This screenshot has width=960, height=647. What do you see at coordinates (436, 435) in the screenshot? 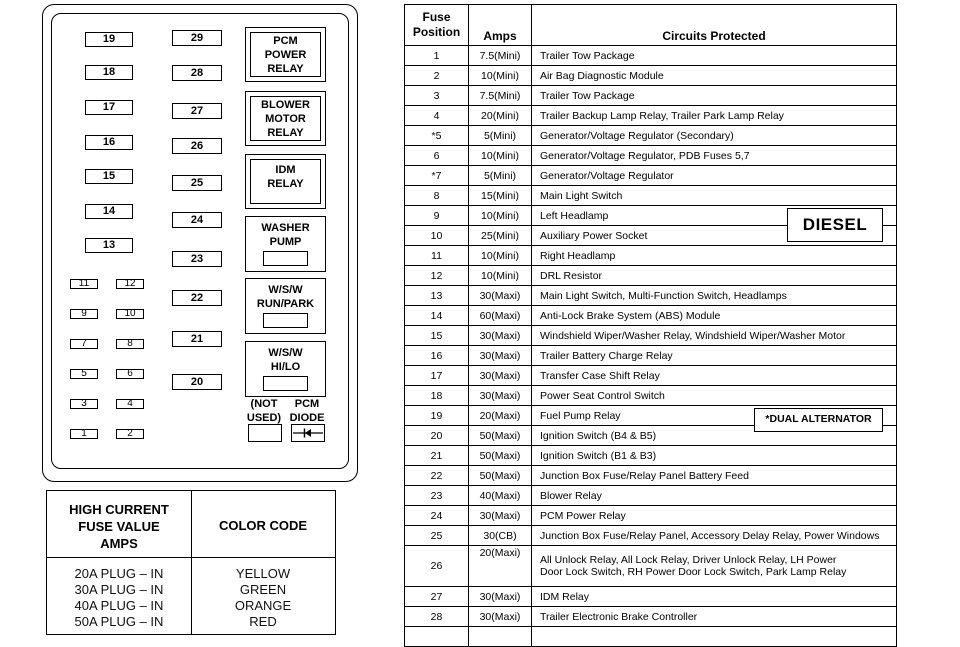
I see `fuse-position-cell: 20` at bounding box center [436, 435].